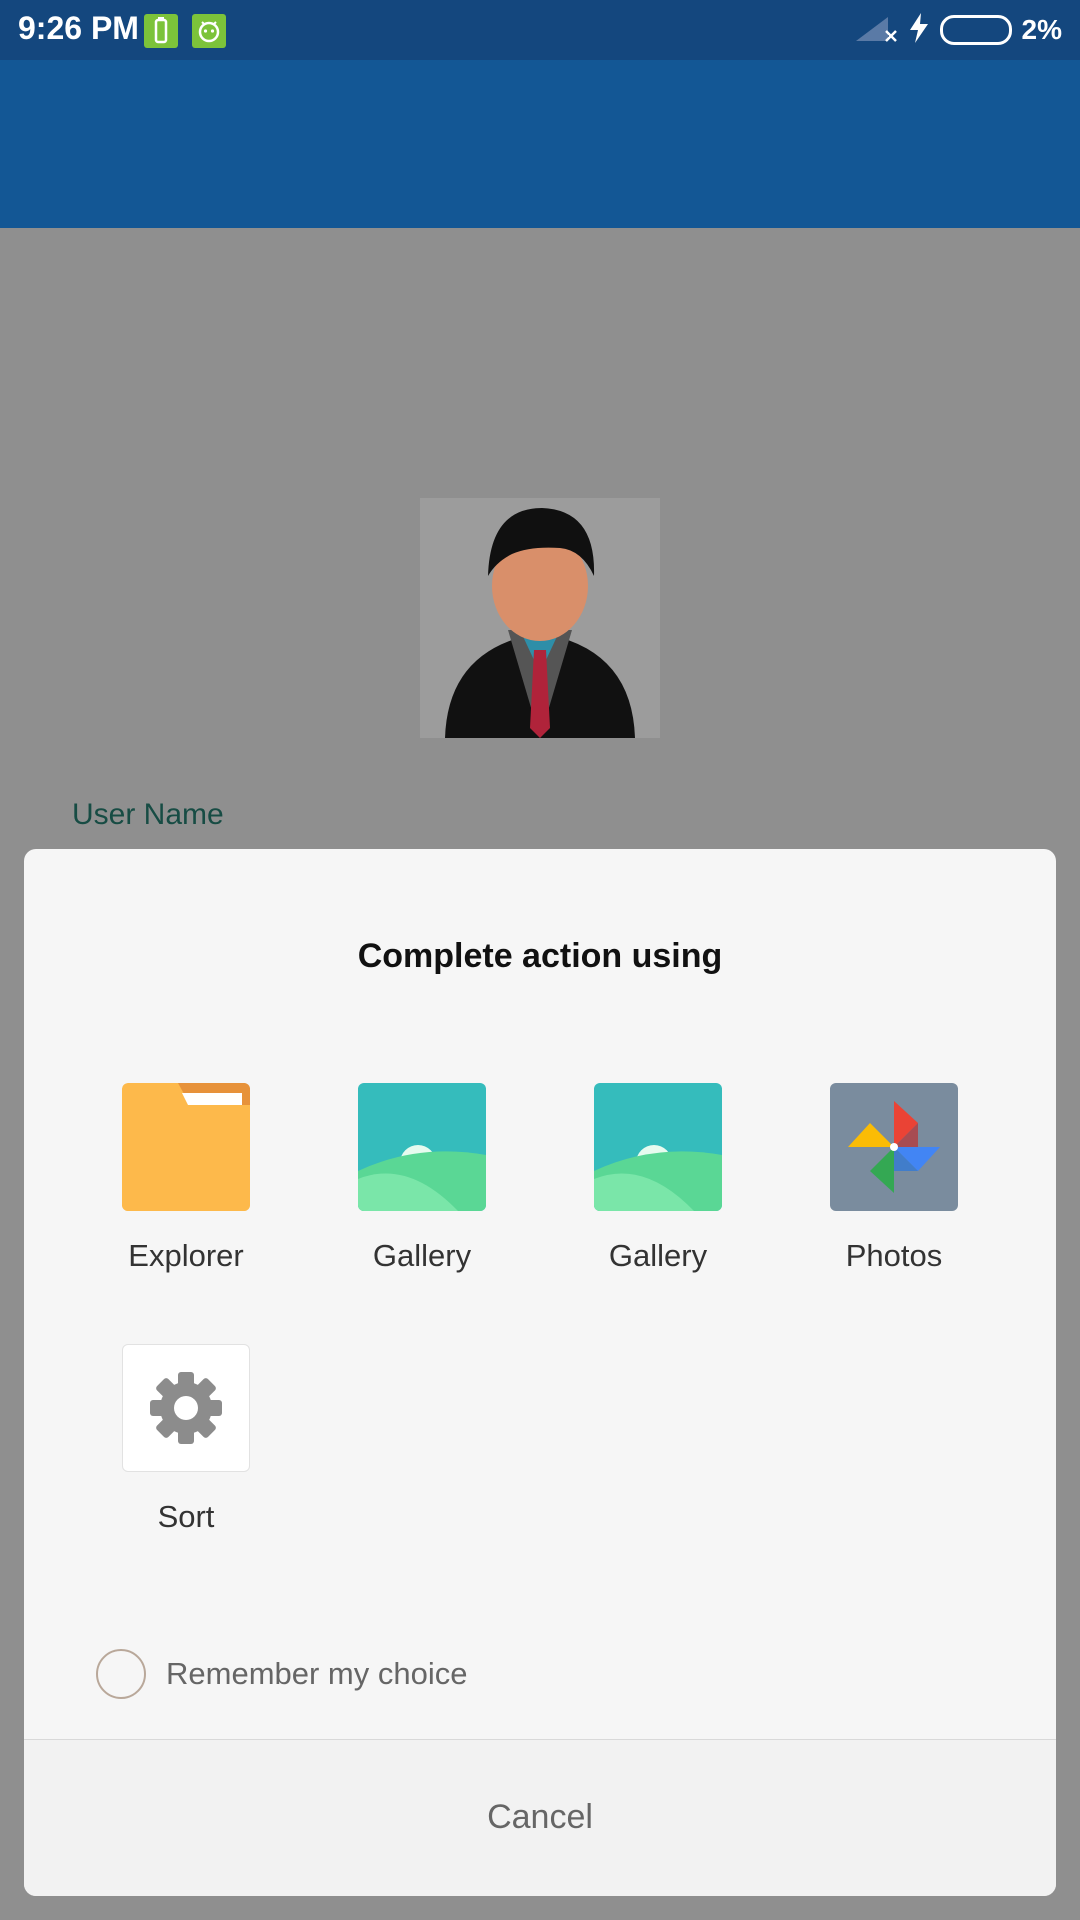 Image resolution: width=1080 pixels, height=1920 pixels. I want to click on cancel-button: Cancel, so click(540, 1818).